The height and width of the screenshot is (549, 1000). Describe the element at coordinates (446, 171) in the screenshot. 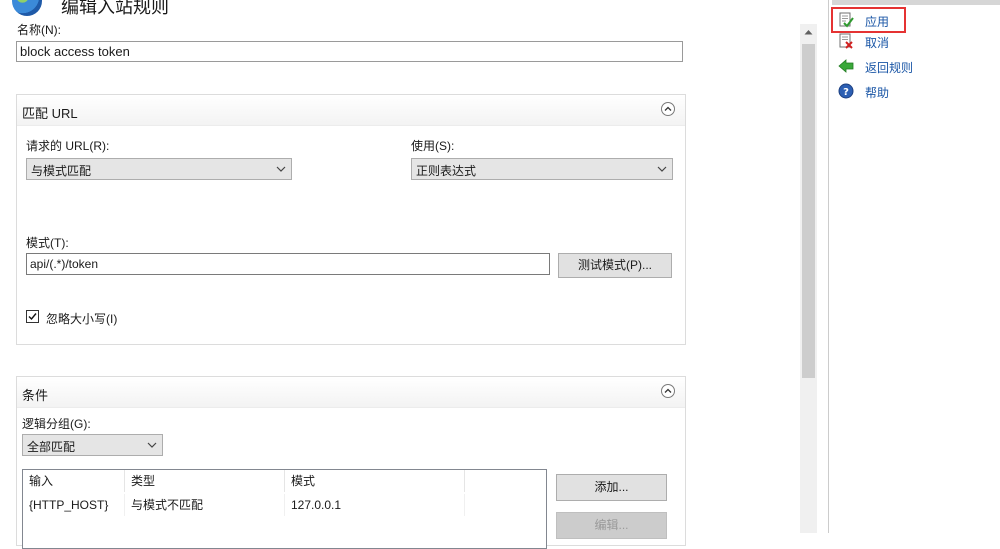

I see `using-value: 正则表达式` at that location.